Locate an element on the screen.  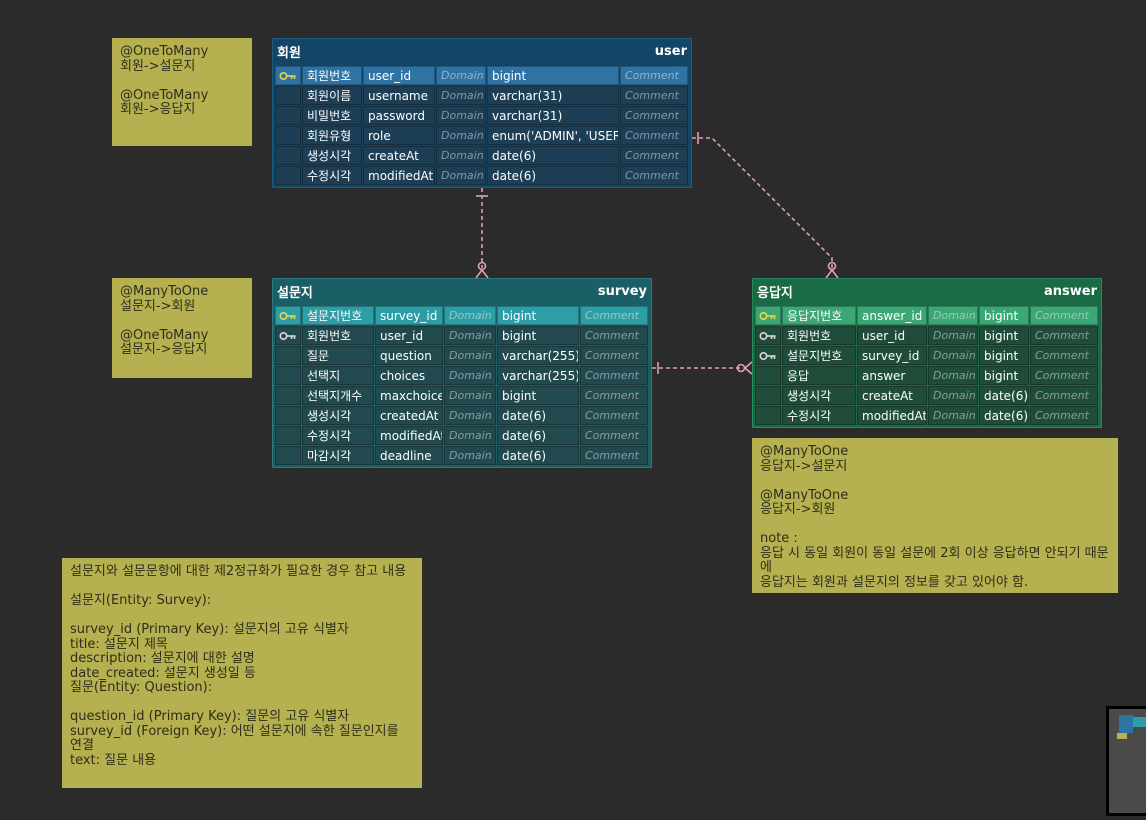
entity-logical-name: 회원 is located at coordinates (289, 53).